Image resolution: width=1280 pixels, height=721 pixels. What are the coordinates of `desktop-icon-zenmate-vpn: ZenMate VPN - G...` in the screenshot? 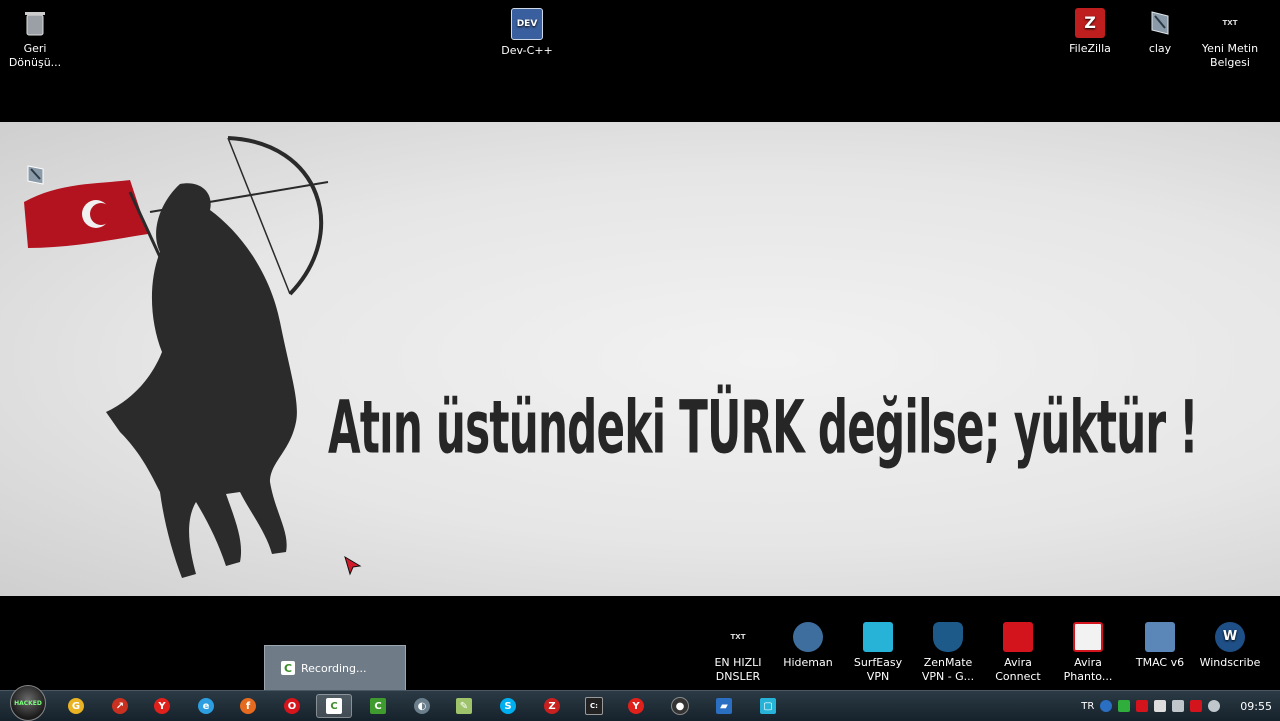 It's located at (948, 653).